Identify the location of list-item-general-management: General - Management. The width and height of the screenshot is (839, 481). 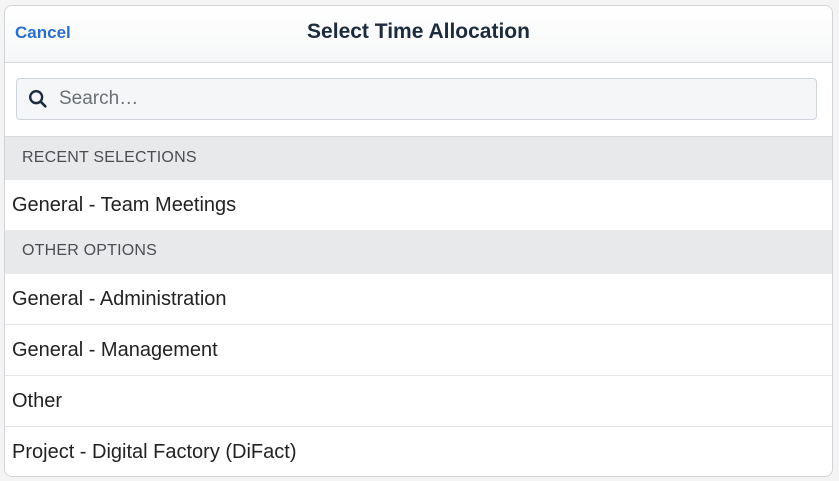
(418, 350).